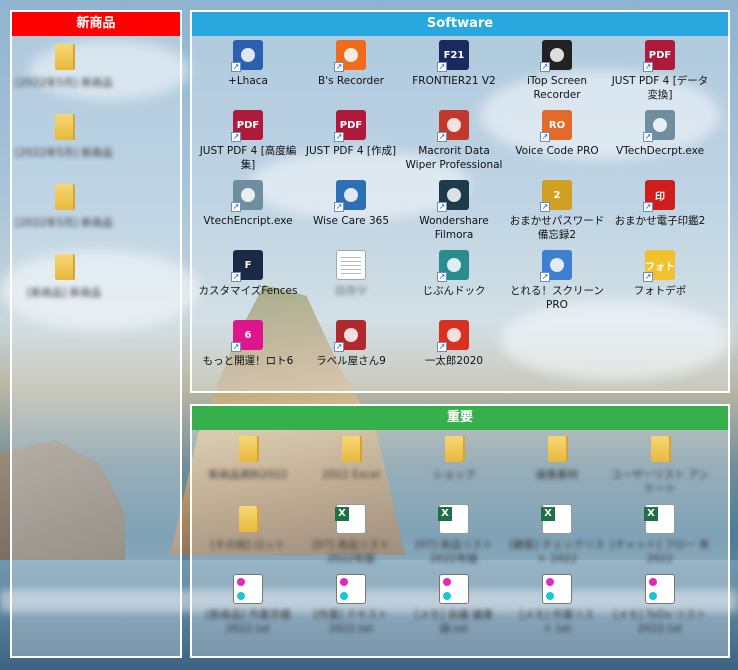  Describe the element at coordinates (351, 221) in the screenshot. I see `shortcut-label: Wise Care 365` at that location.